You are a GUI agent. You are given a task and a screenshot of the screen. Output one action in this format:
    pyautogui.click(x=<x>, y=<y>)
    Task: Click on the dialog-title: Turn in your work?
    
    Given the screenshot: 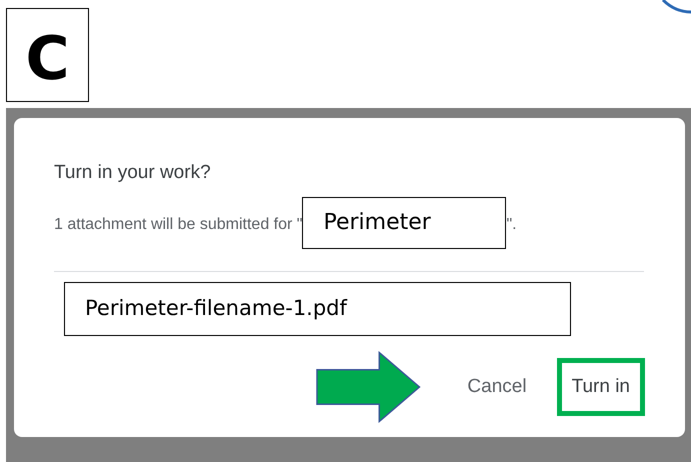 What is the action you would take?
    pyautogui.click(x=133, y=173)
    